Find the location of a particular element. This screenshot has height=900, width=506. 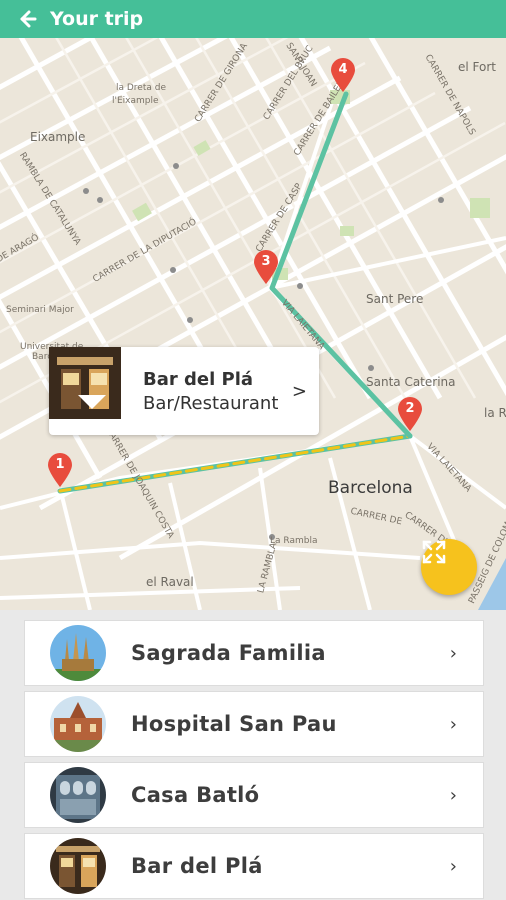

place-callout: Bar del Plá Bar/Restaurant > is located at coordinates (184, 391).